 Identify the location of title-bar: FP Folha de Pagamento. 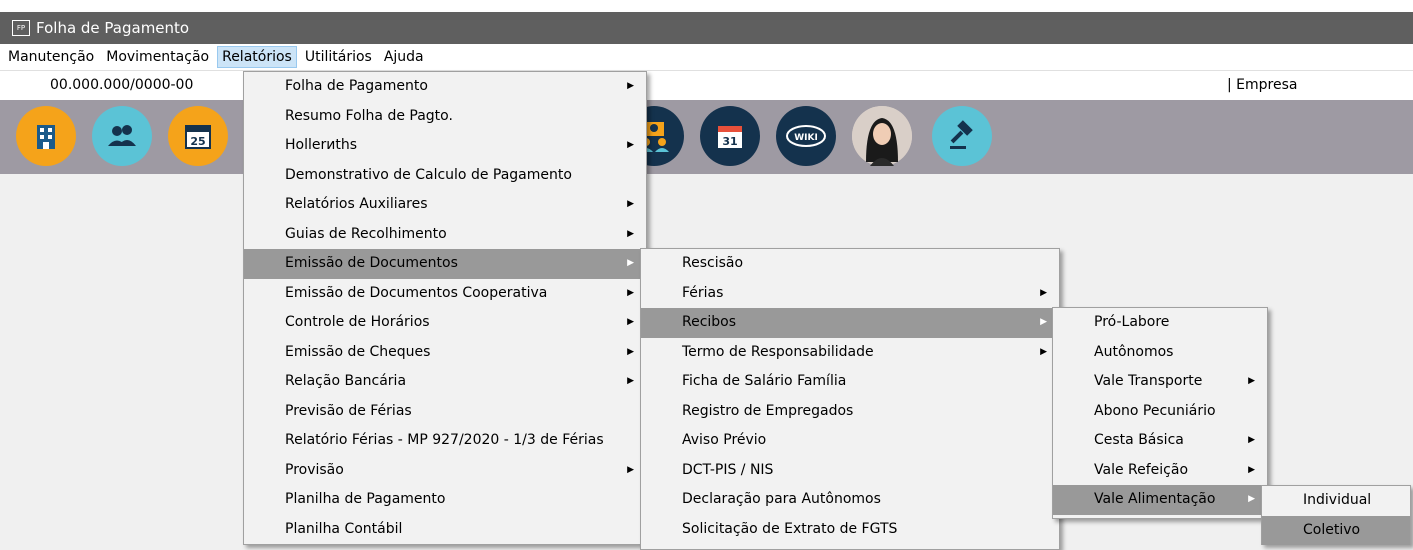
(706, 28).